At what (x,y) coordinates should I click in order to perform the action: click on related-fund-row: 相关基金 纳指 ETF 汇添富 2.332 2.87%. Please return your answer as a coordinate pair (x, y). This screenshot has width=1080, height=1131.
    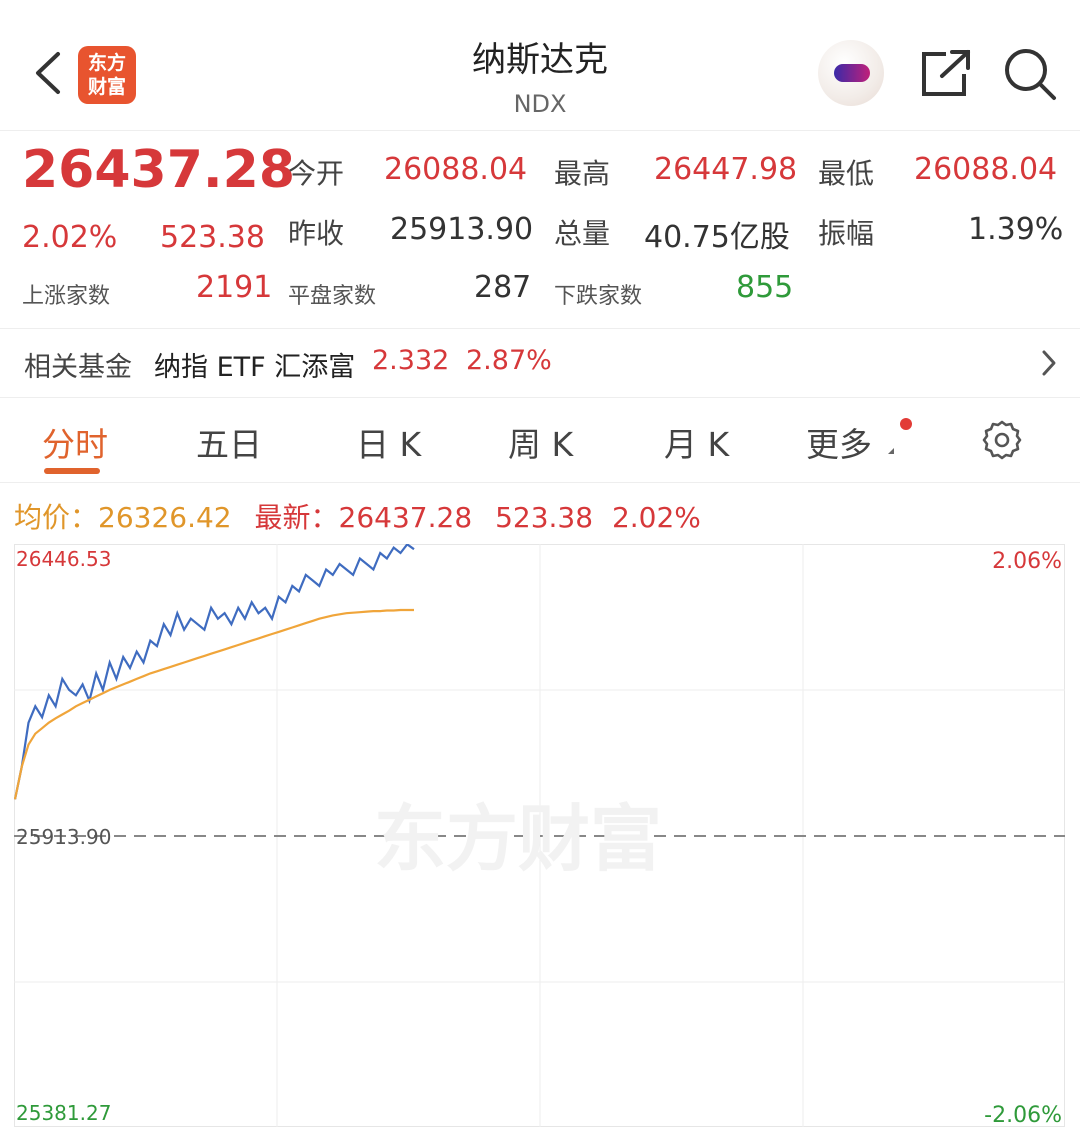
    Looking at the image, I should click on (540, 363).